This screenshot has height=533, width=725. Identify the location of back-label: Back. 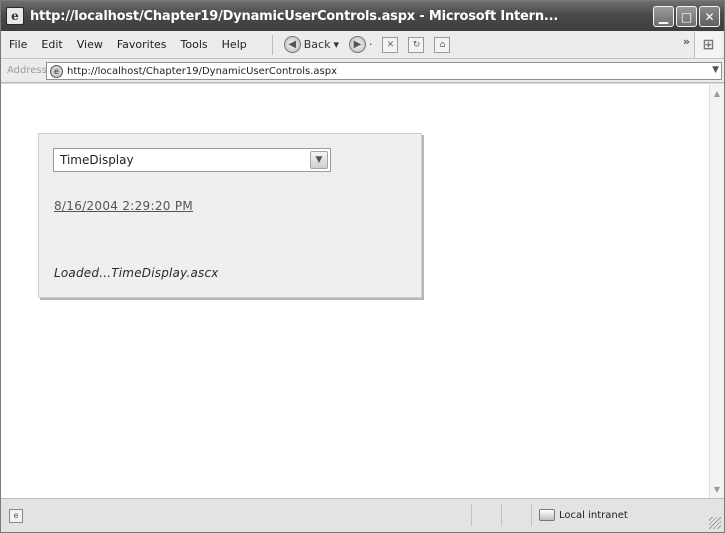
(317, 44).